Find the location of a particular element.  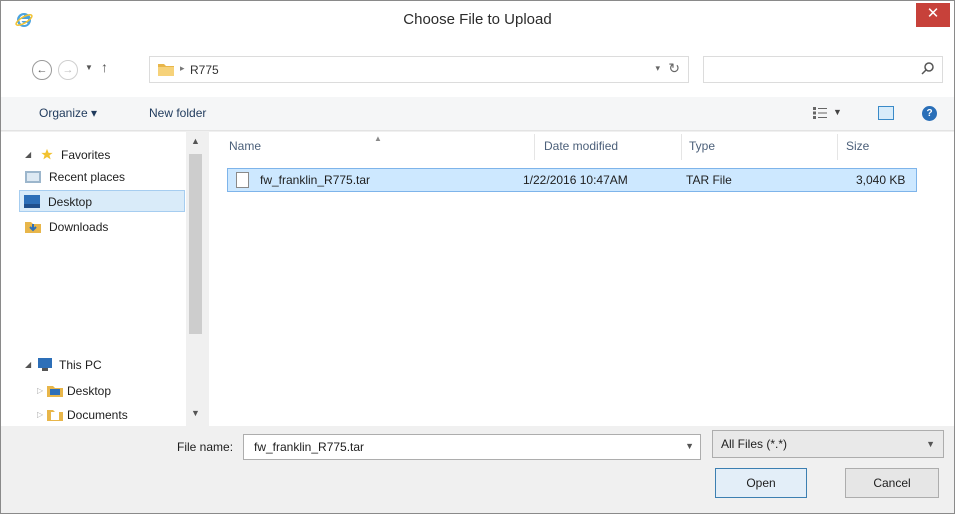

documents-icon is located at coordinates (55, 415).